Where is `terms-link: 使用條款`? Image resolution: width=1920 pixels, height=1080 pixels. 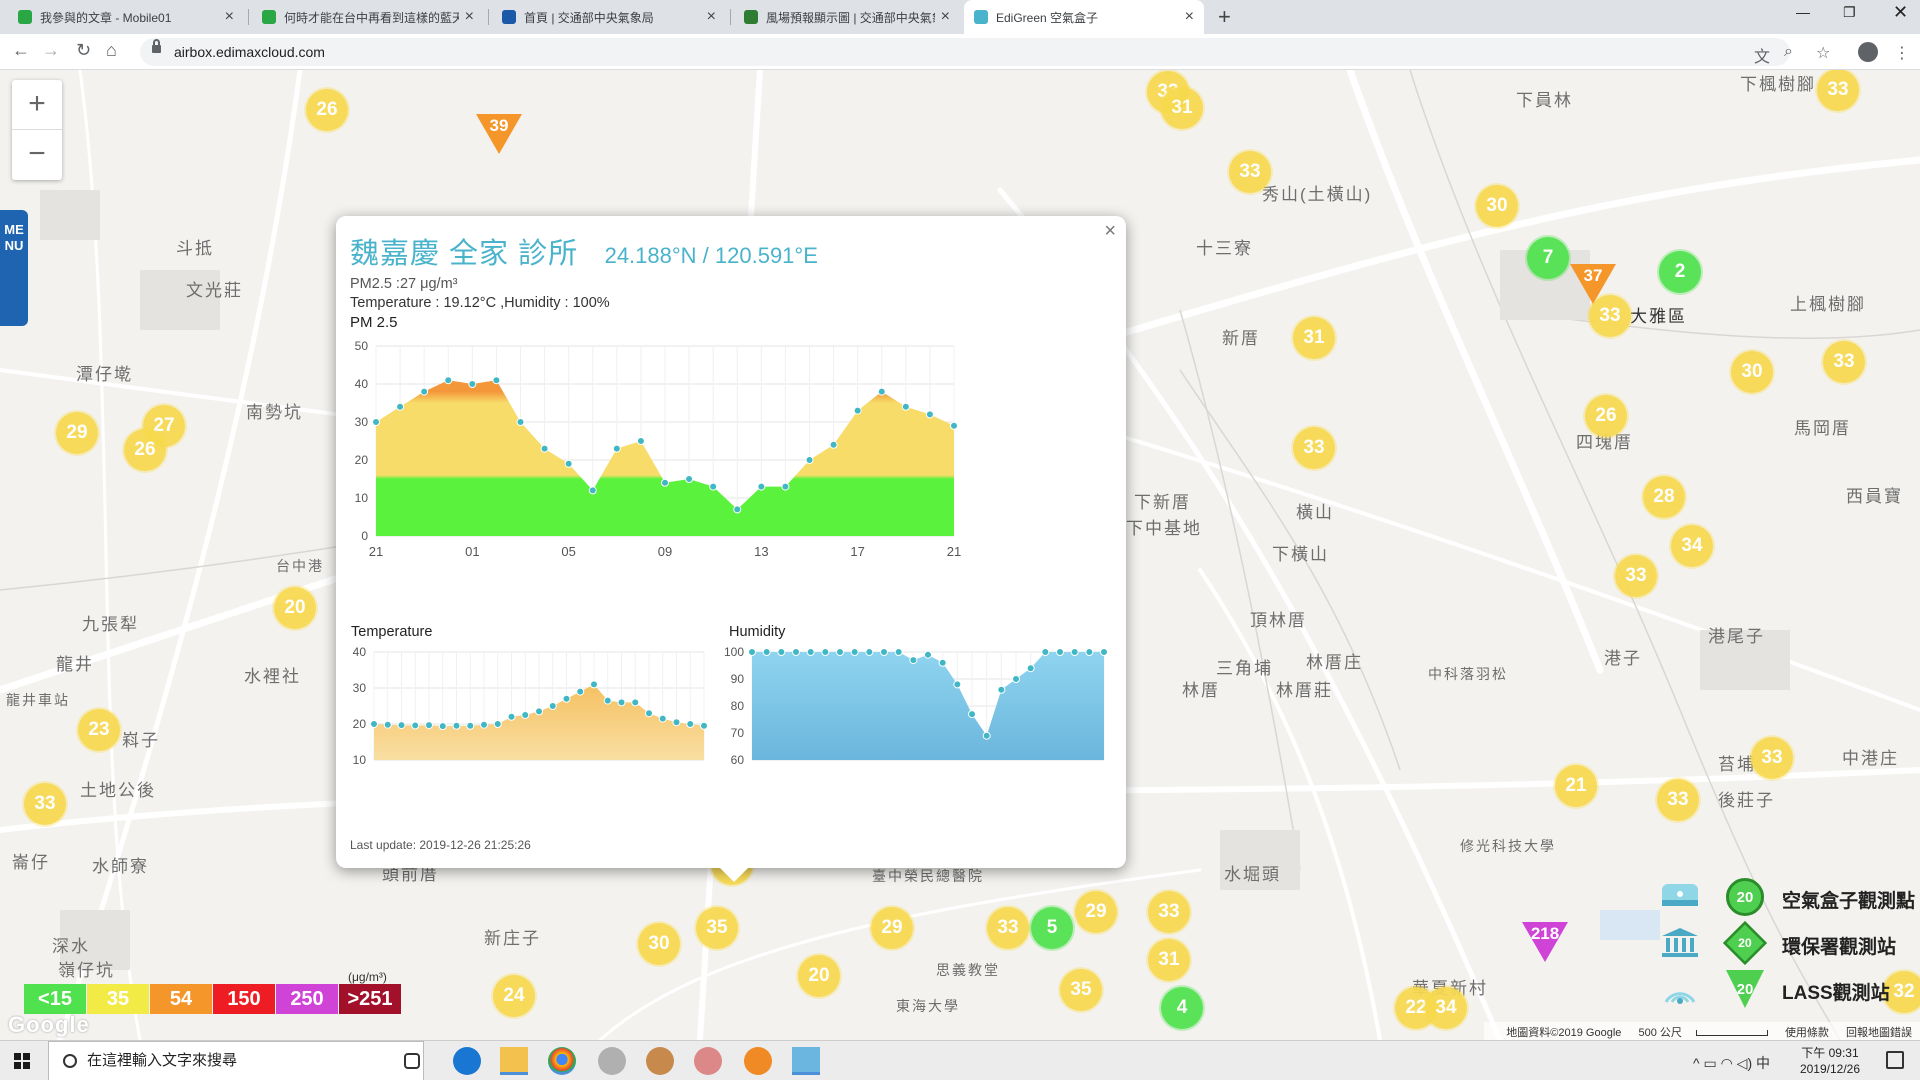
terms-link: 使用條款 is located at coordinates (1807, 1033).